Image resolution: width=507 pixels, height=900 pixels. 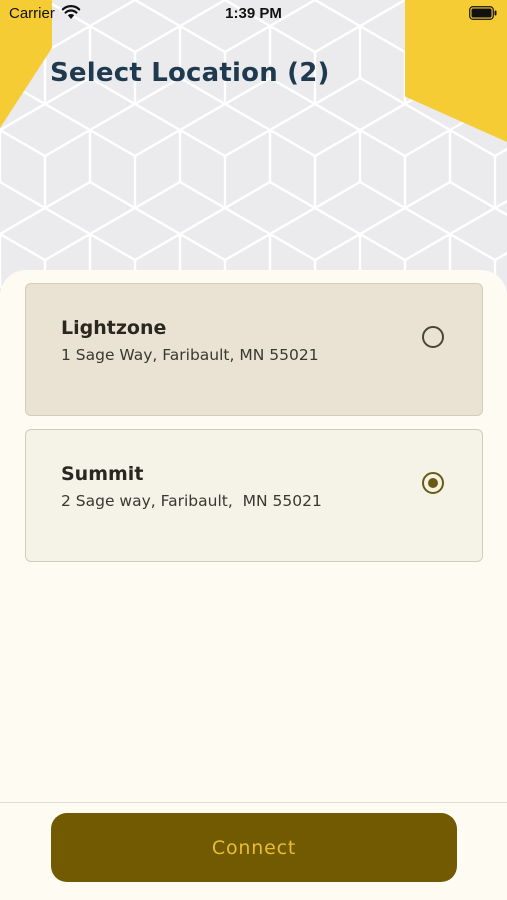 I want to click on location-card-summit: Summit 2 Sage way, Faribault, MN 55021, so click(x=254, y=495).